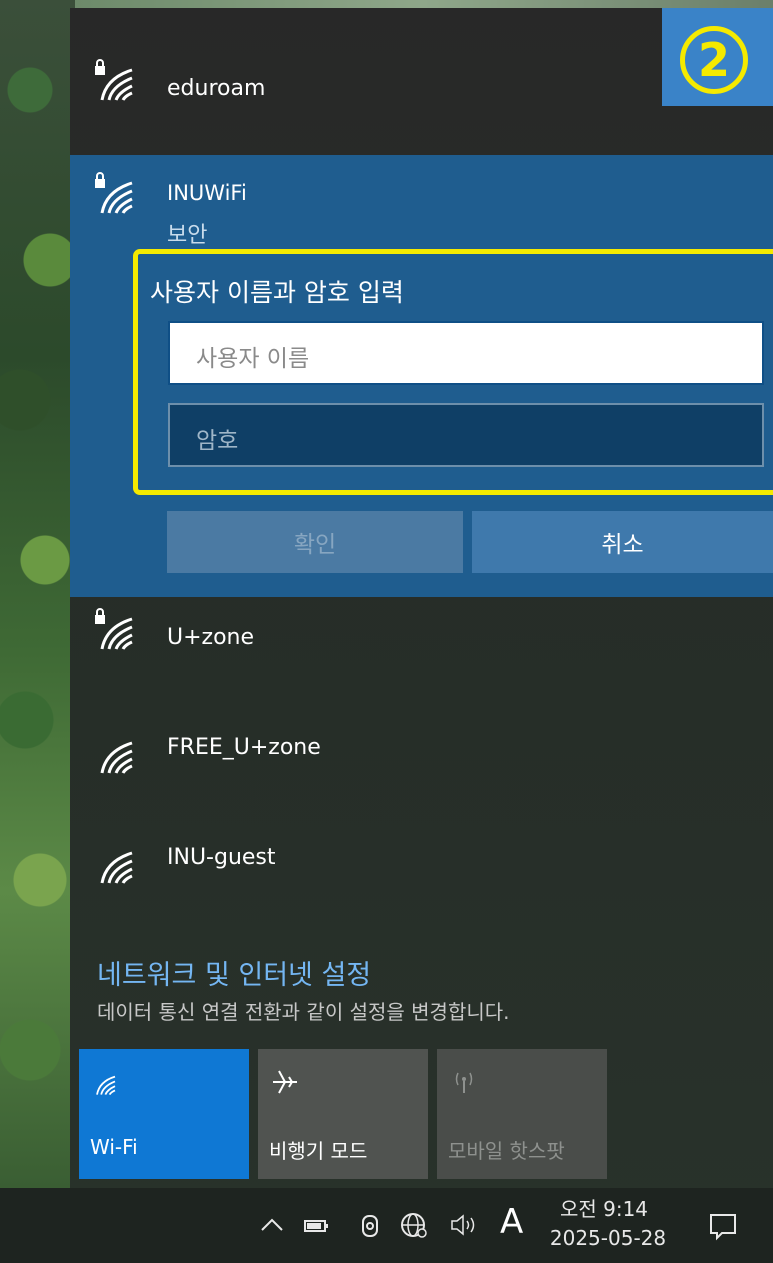 This screenshot has height=1263, width=773. Describe the element at coordinates (465, 1225) in the screenshot. I see `speaker-icon` at that location.